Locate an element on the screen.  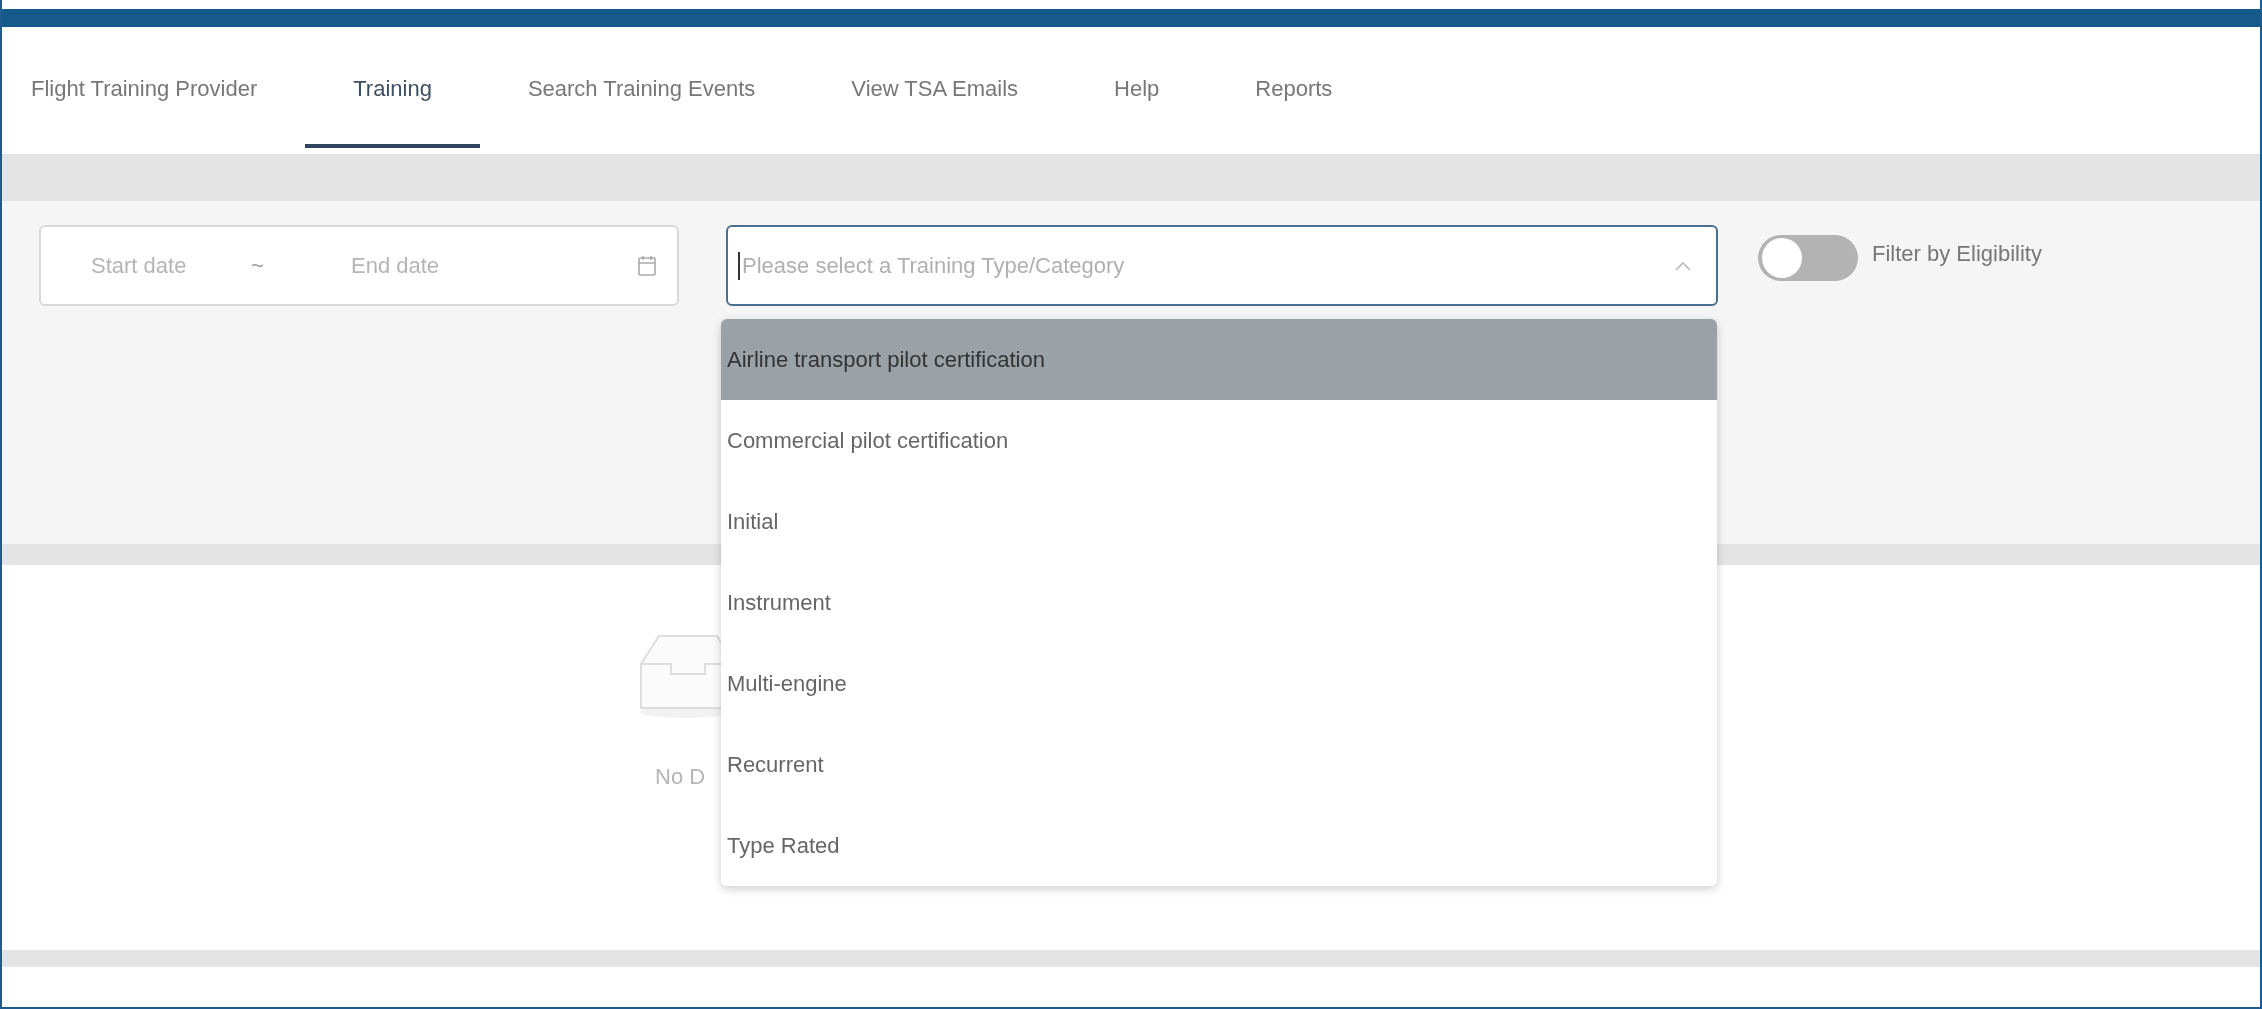
toggle-label: Filter by Eligibility is located at coordinates (1957, 254).